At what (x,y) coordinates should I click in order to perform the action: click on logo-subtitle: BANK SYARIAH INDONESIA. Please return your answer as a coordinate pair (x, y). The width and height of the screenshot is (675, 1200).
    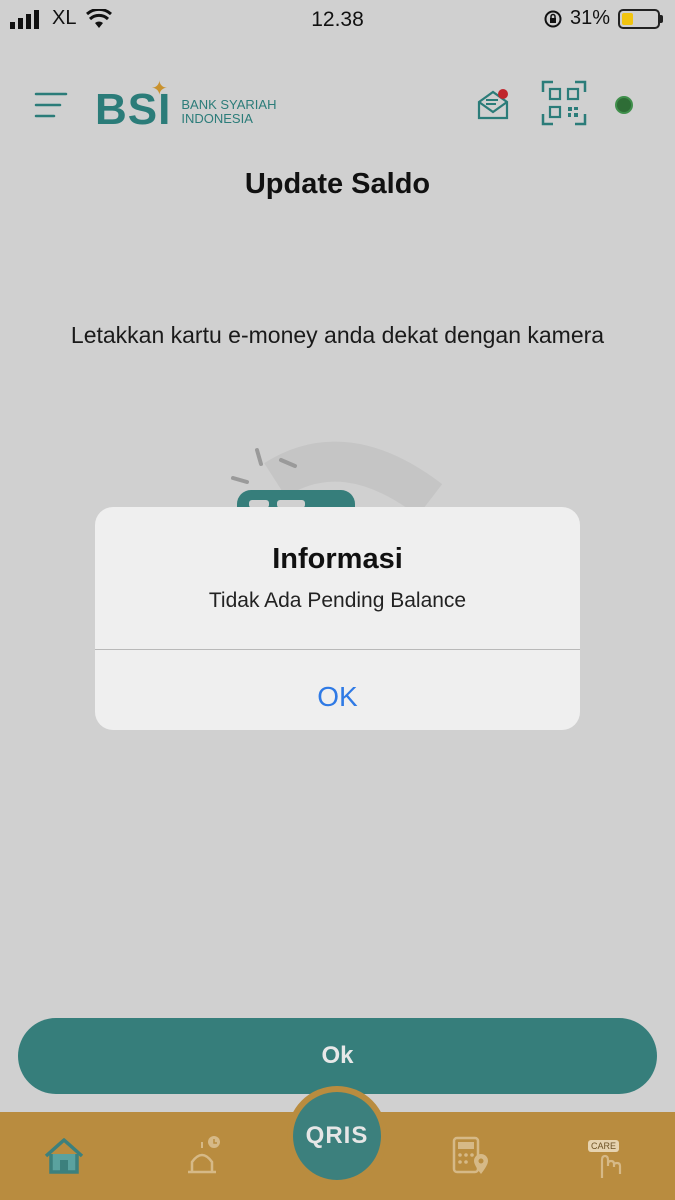
    Looking at the image, I should click on (229, 111).